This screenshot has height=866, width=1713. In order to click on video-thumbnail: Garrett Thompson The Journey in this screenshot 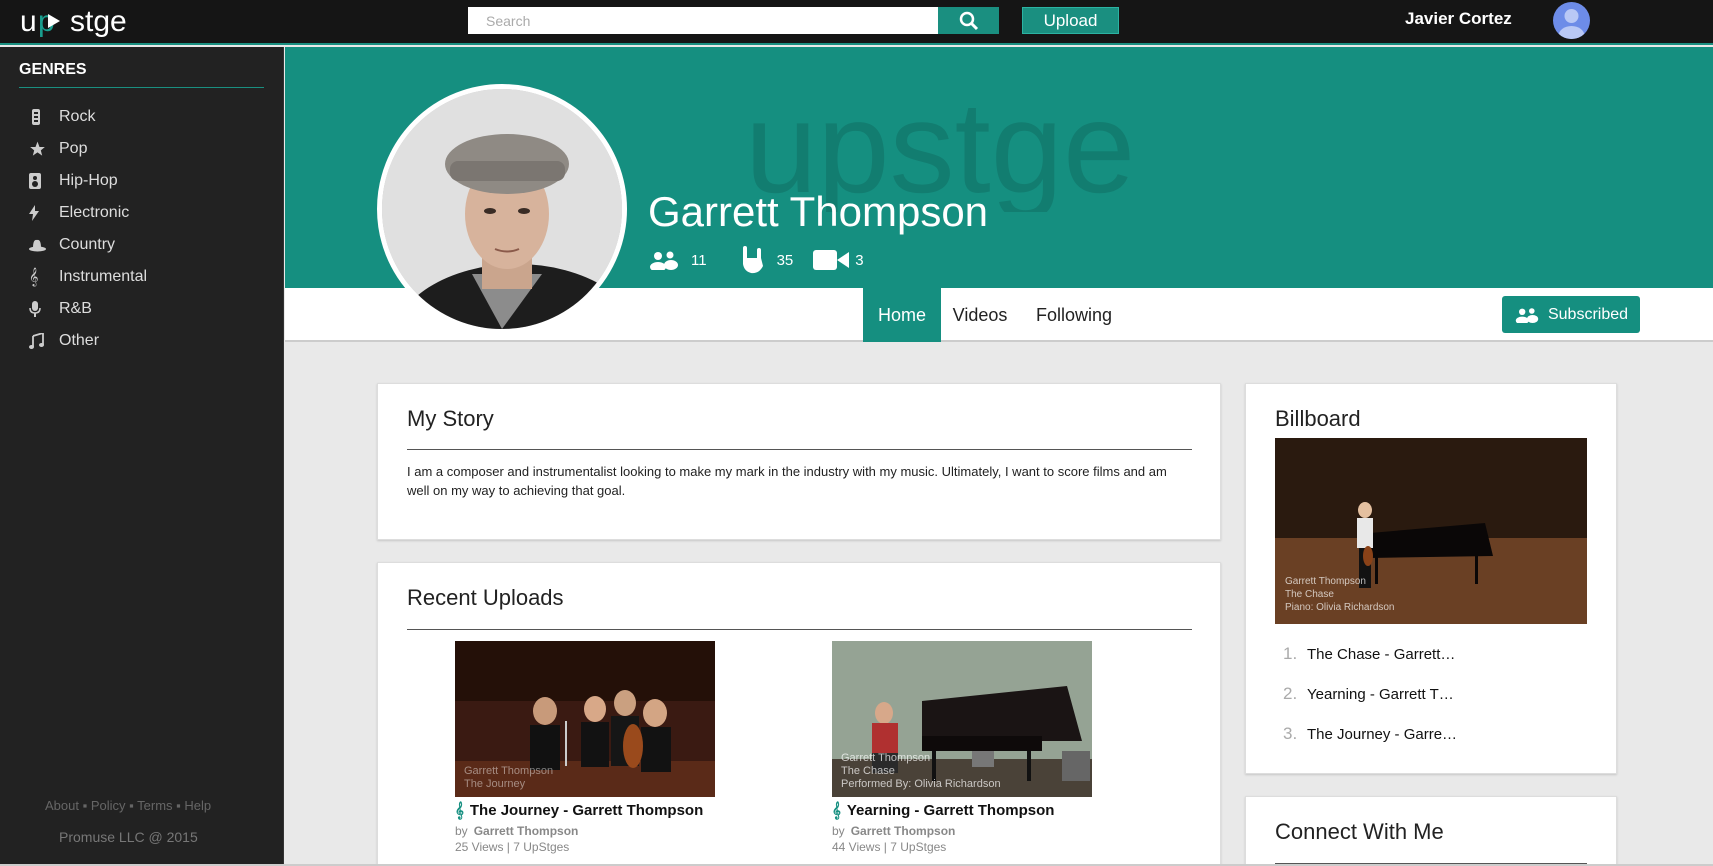, I will do `click(585, 719)`.